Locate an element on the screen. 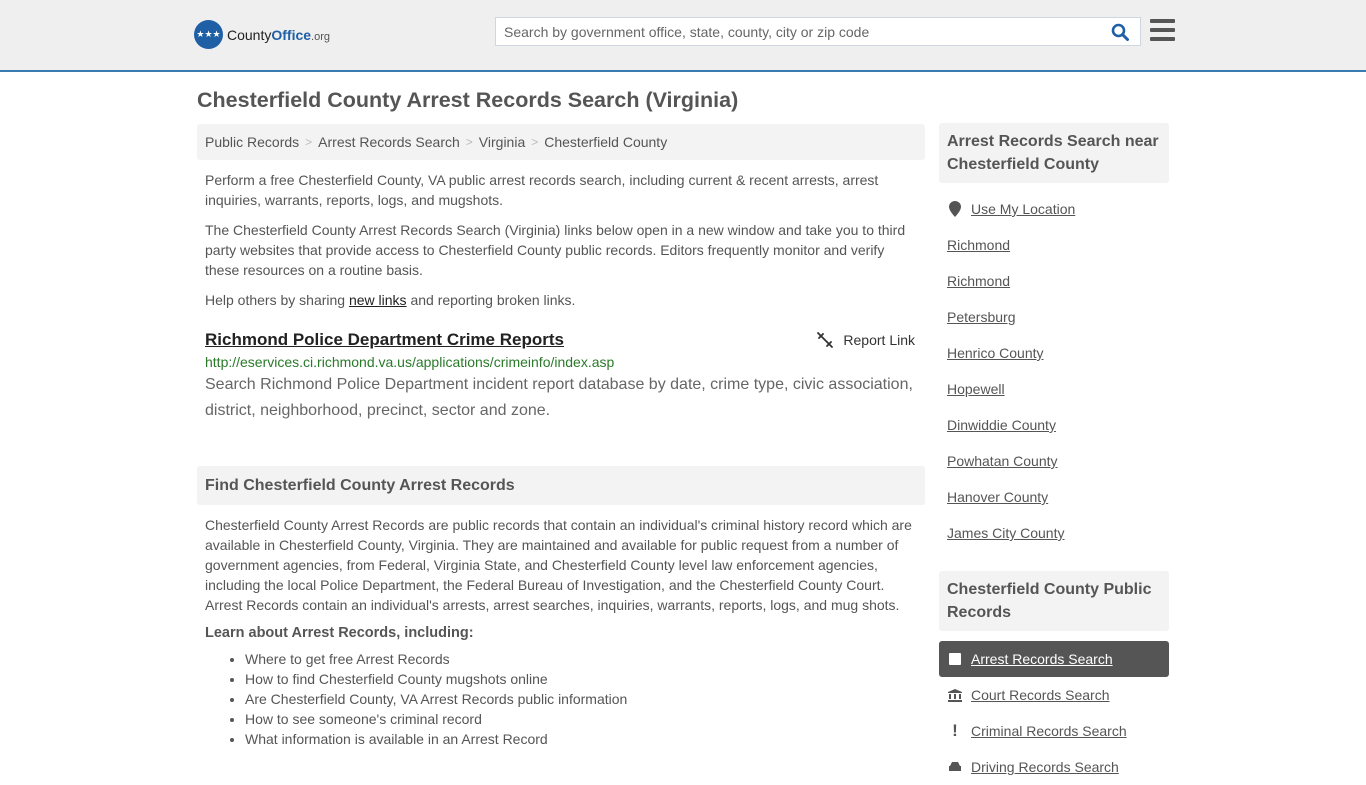 Image resolution: width=1366 pixels, height=785 pixels. learn-list-item: Where to get free Arrest Records is located at coordinates (585, 659).